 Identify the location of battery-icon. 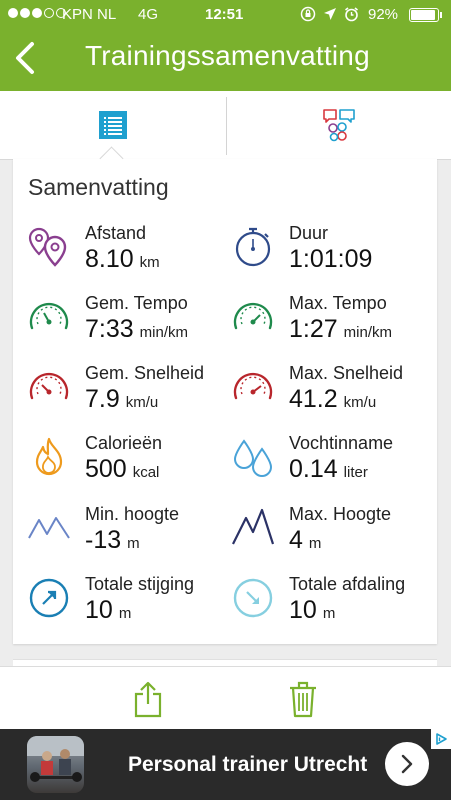
(425, 15).